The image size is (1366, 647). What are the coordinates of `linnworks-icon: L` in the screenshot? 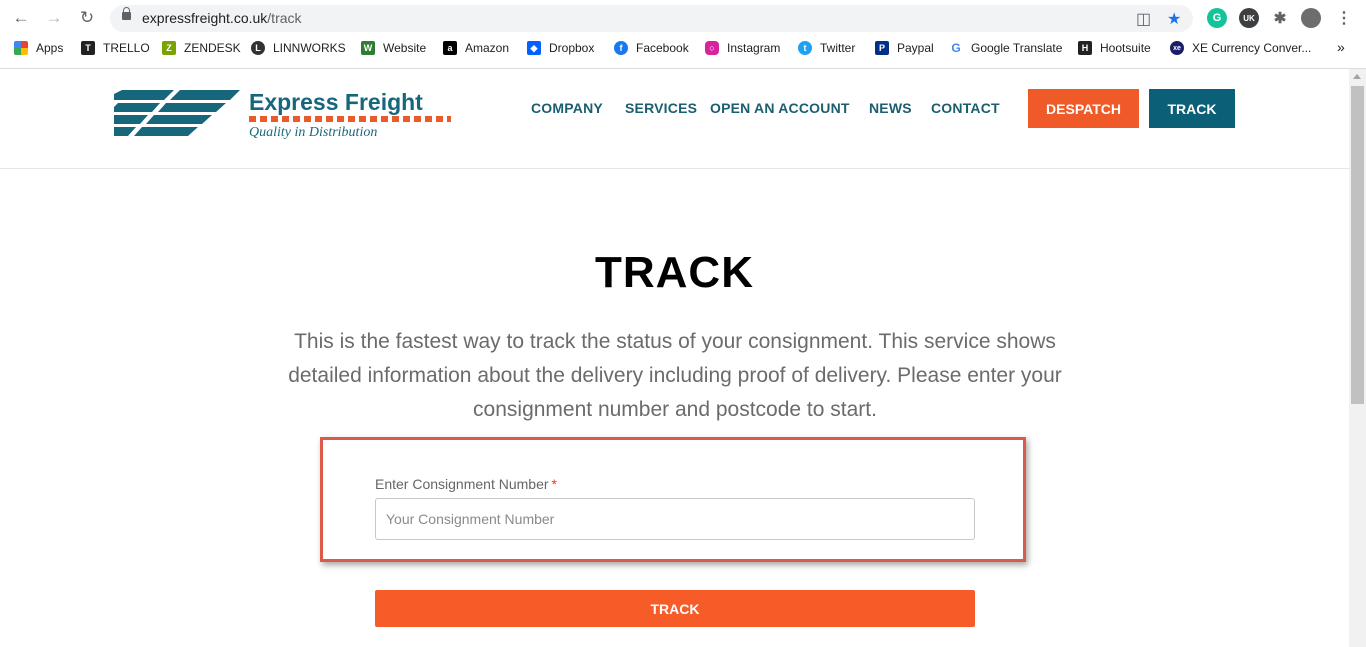 It's located at (258, 48).